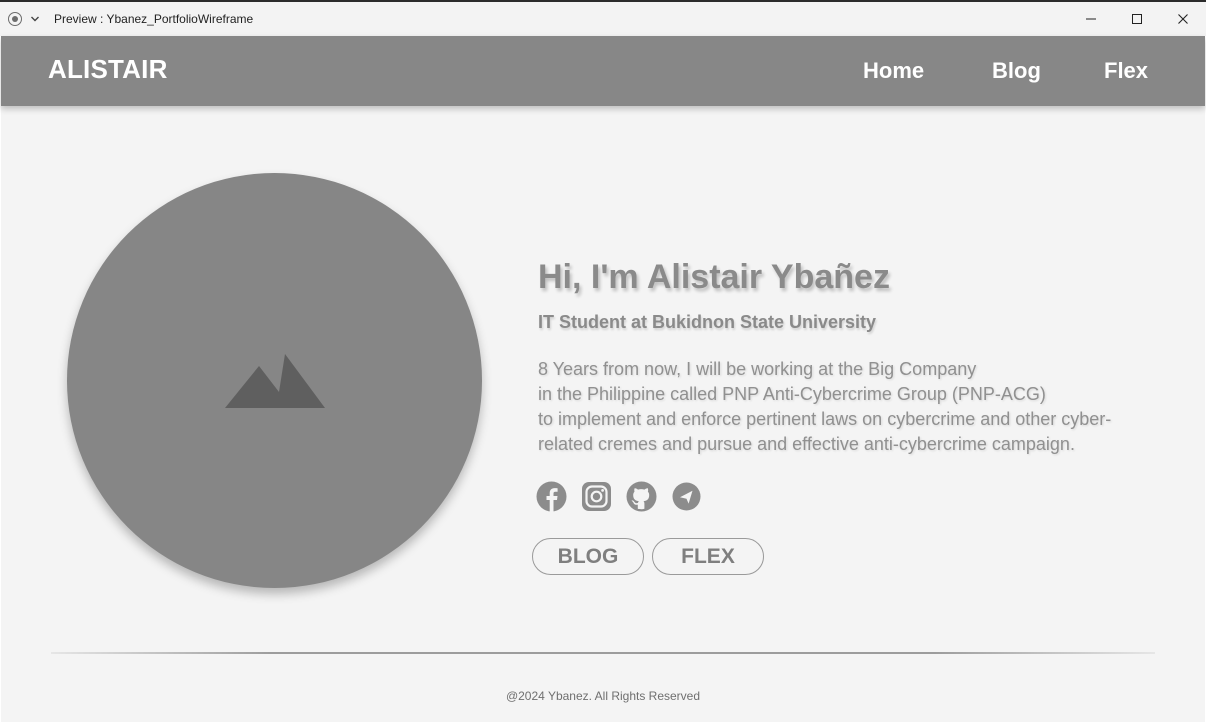  I want to click on cta-buttons: BLOG FLEX, so click(648, 556).